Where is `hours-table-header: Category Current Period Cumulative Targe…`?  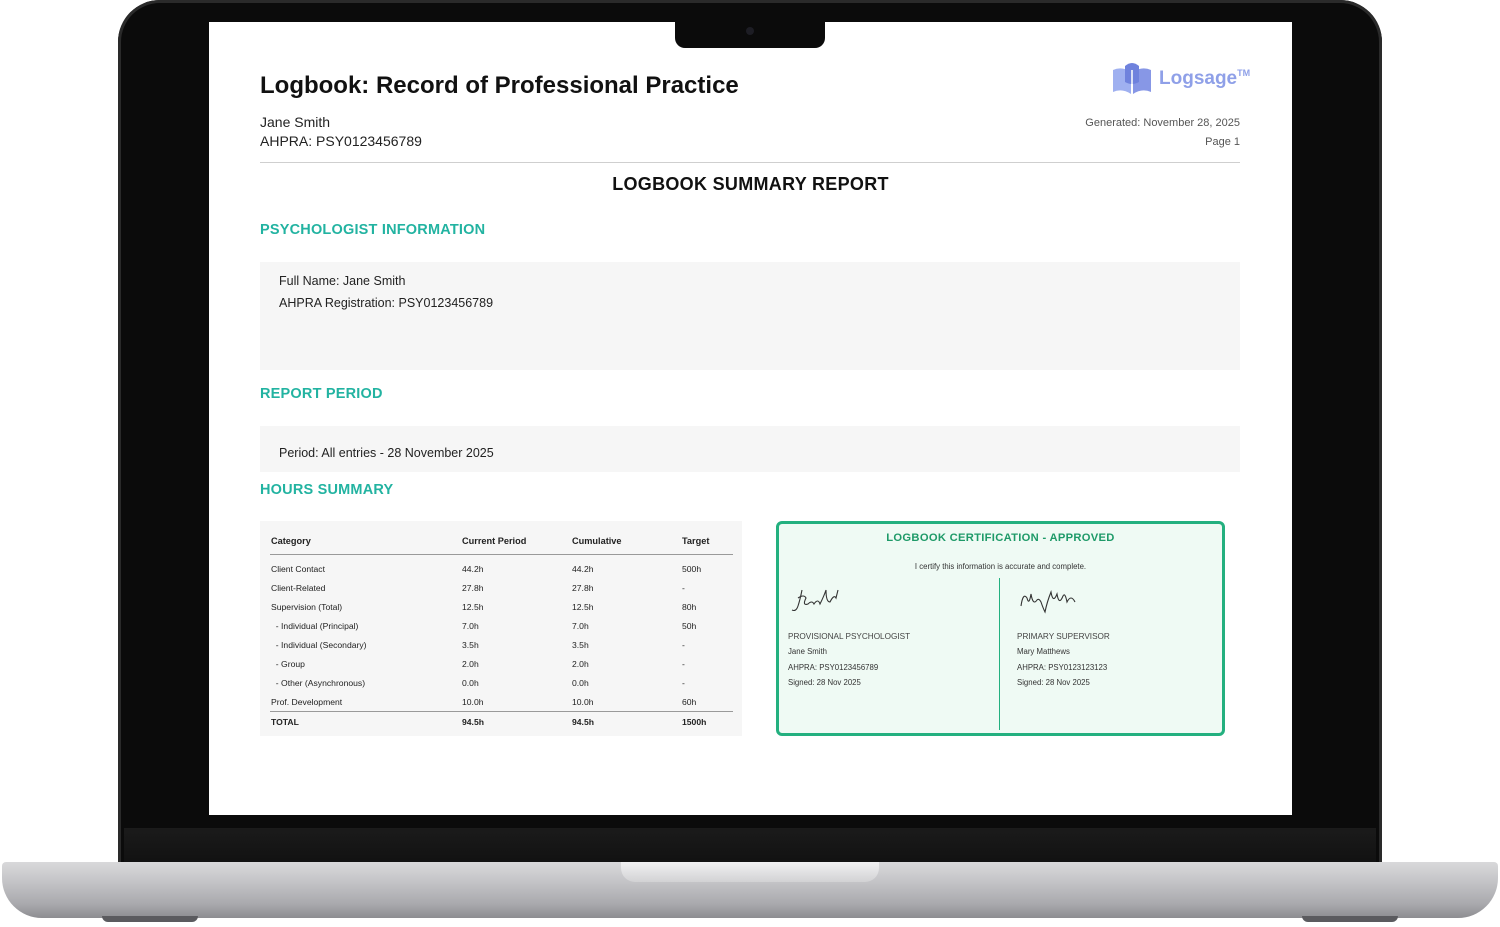
hours-table-header: Category Current Period Cumulative Targe… is located at coordinates (501, 541).